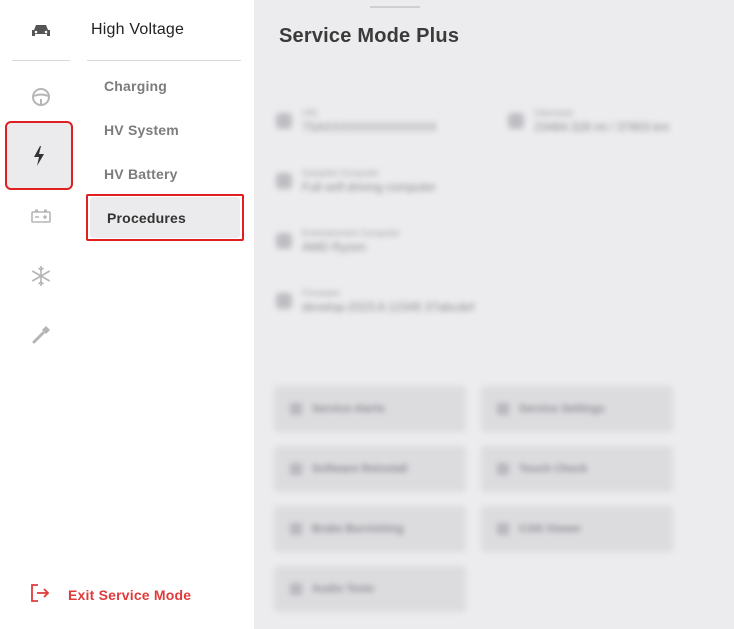  I want to click on info-firmware: Firmware develop-2023.8.12345 37abcdef, so click(375, 301).